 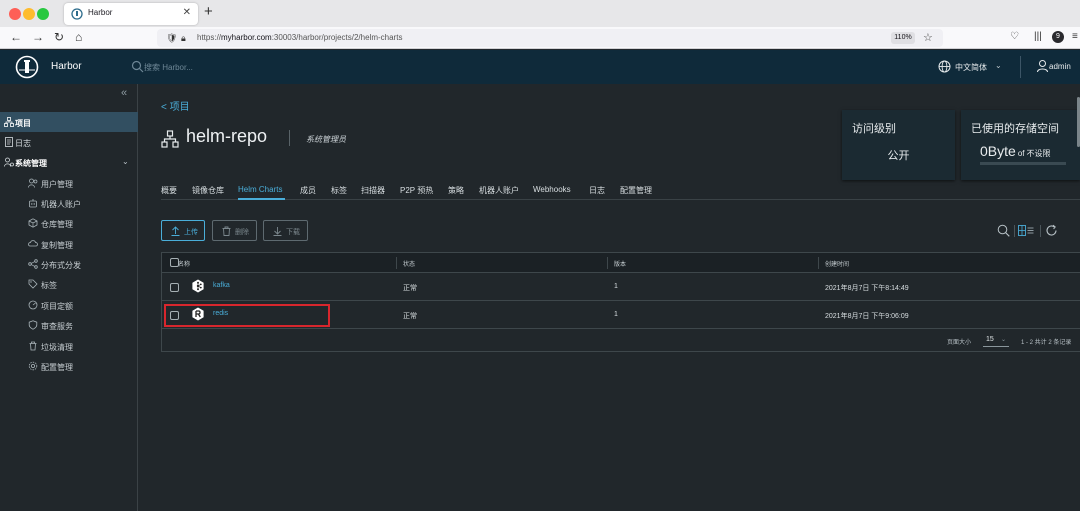 What do you see at coordinates (69, 284) in the screenshot?
I see `sidebar-item-labels: 标签` at bounding box center [69, 284].